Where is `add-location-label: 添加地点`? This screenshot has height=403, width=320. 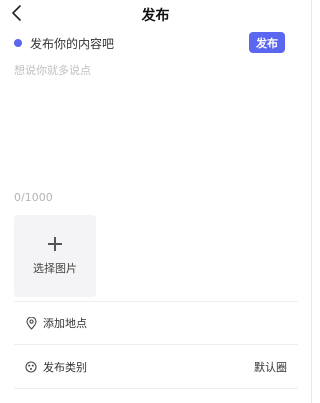 add-location-label: 添加地点 is located at coordinates (65, 323).